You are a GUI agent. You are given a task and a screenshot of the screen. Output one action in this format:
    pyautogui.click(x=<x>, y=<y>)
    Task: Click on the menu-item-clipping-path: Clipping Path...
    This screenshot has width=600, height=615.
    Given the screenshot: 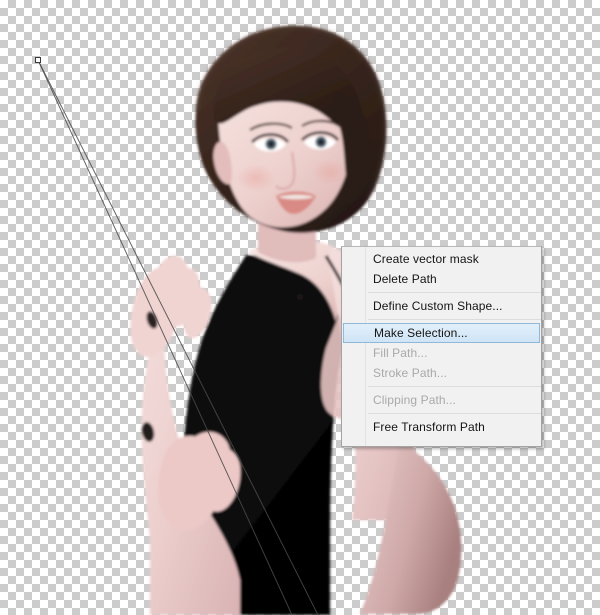 What is the action you would take?
    pyautogui.click(x=414, y=400)
    